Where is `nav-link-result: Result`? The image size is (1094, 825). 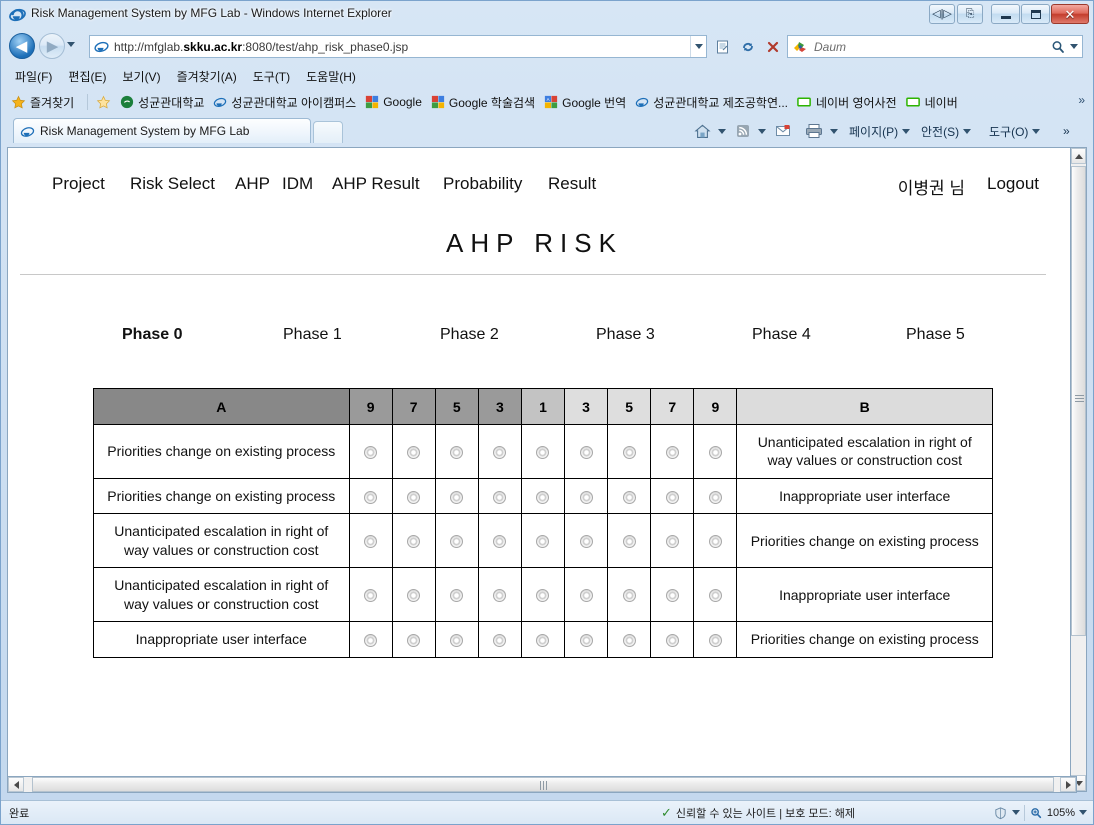
nav-link-result: Result is located at coordinates (572, 184).